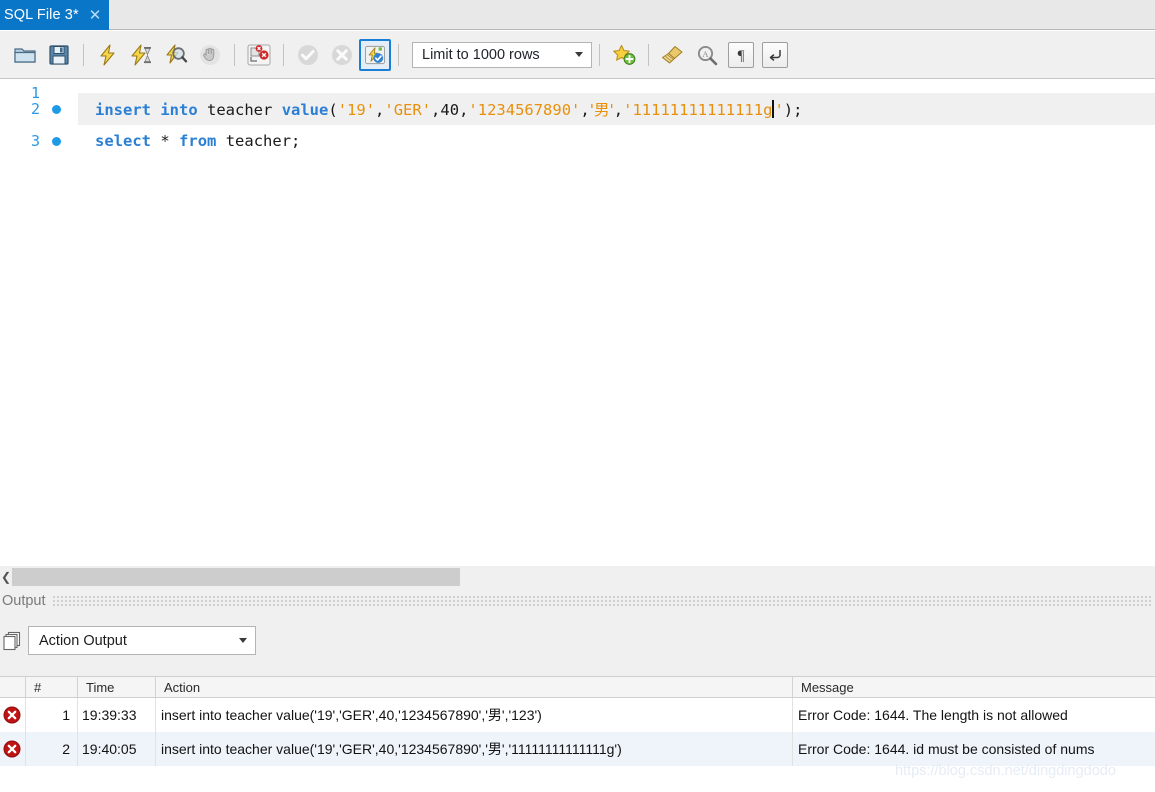 The height and width of the screenshot is (792, 1155). What do you see at coordinates (83, 640) in the screenshot?
I see `output-type-value: Action Output` at bounding box center [83, 640].